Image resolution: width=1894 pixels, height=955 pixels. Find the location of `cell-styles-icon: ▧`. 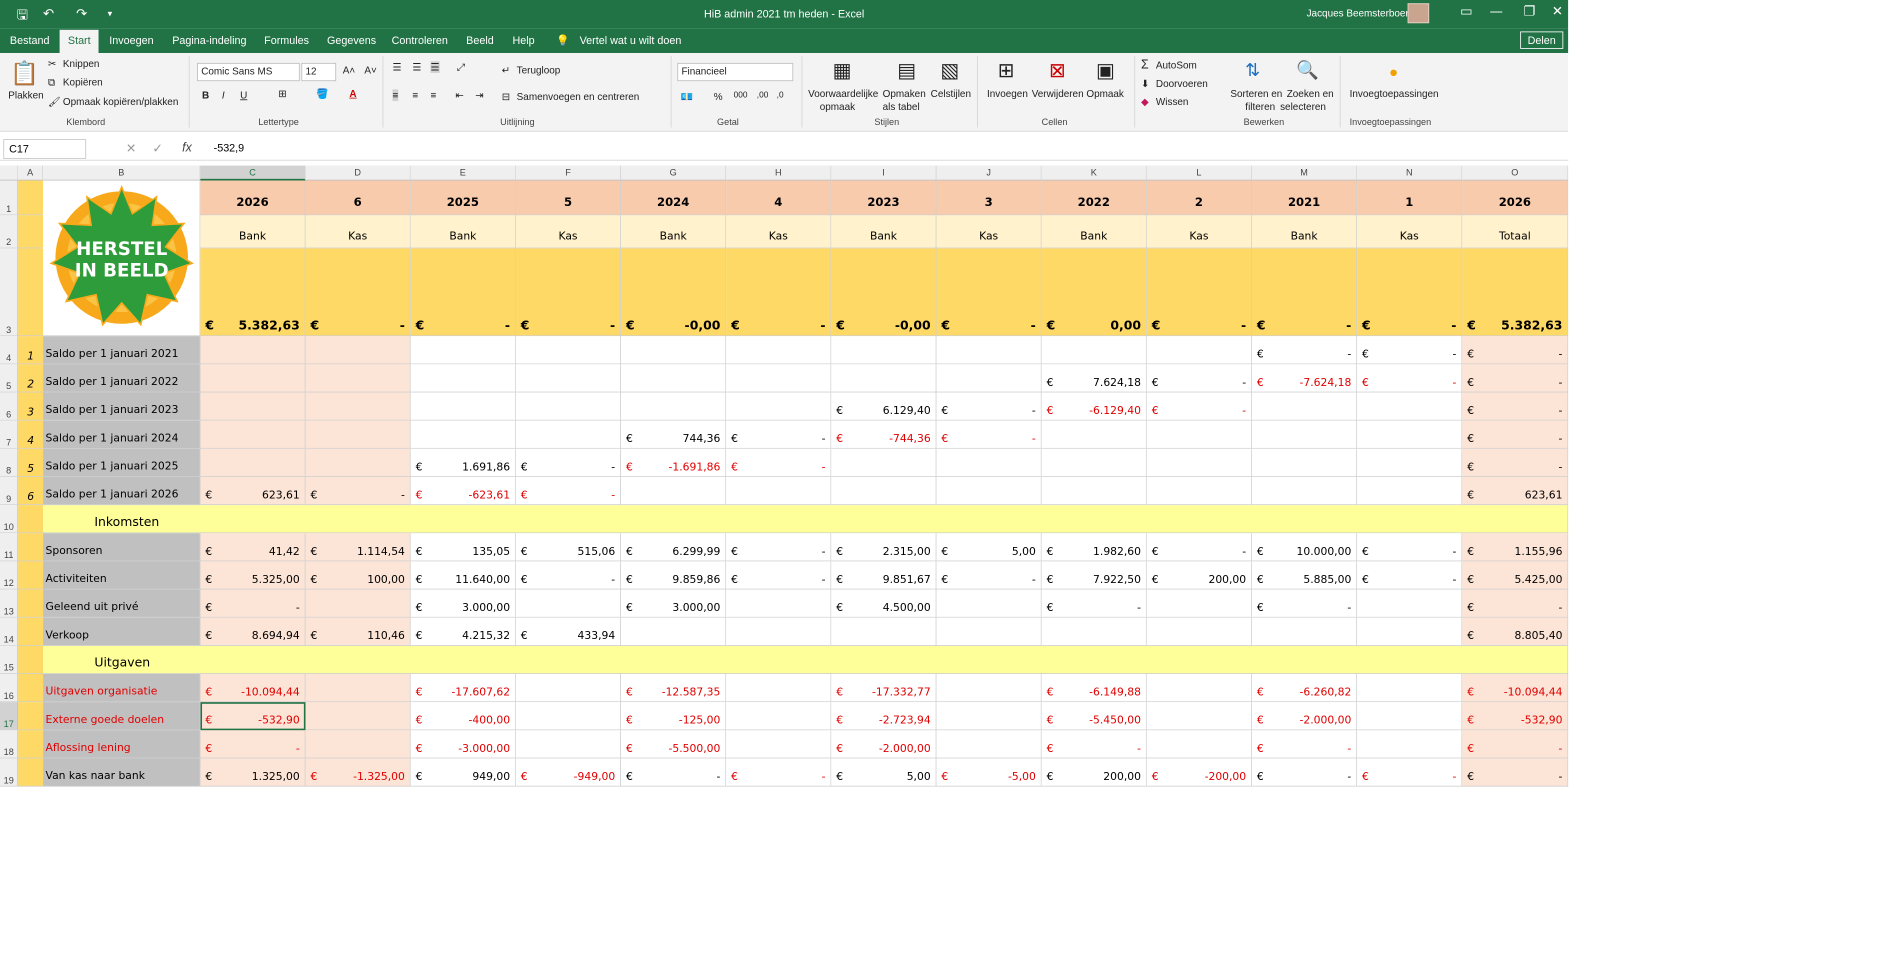

cell-styles-icon: ▧ is located at coordinates (950, 70).